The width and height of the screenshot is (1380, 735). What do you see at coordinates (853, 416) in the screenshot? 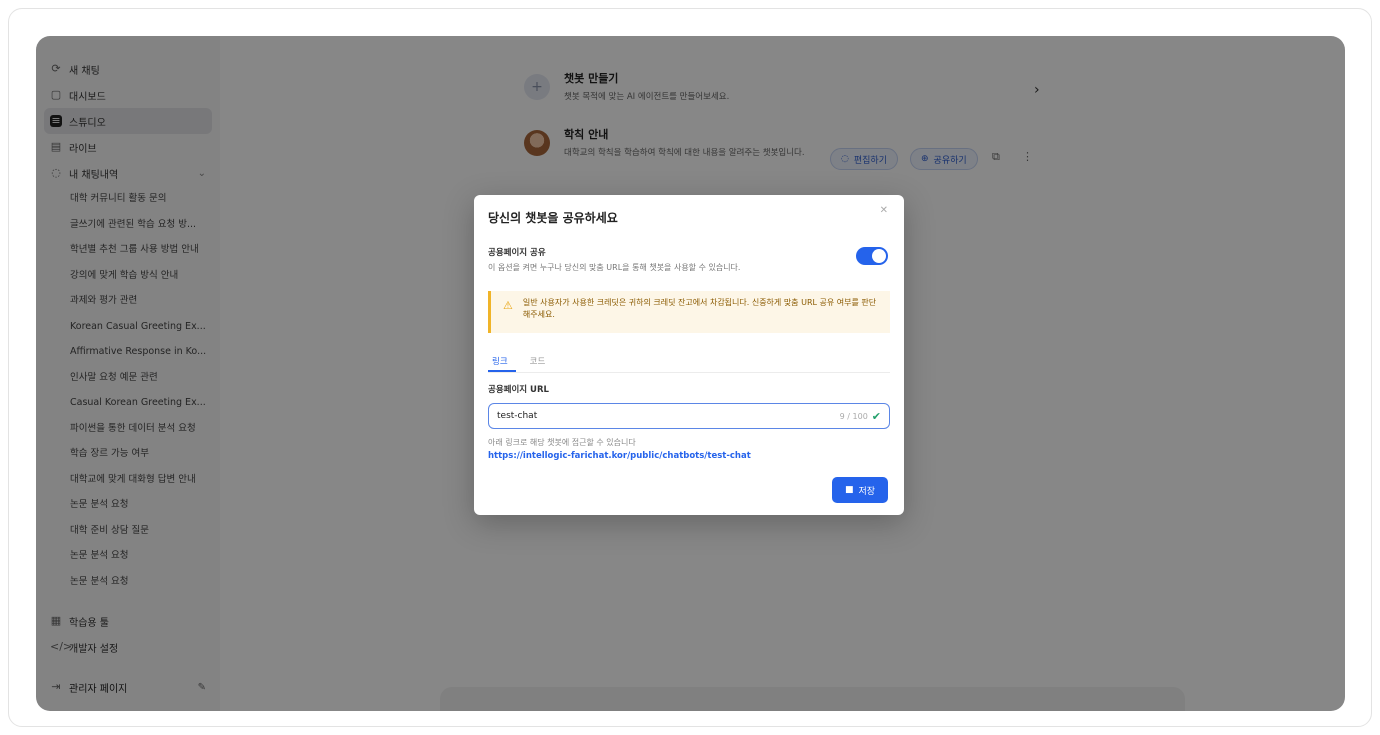
I see `character-count: 9 / 100` at bounding box center [853, 416].